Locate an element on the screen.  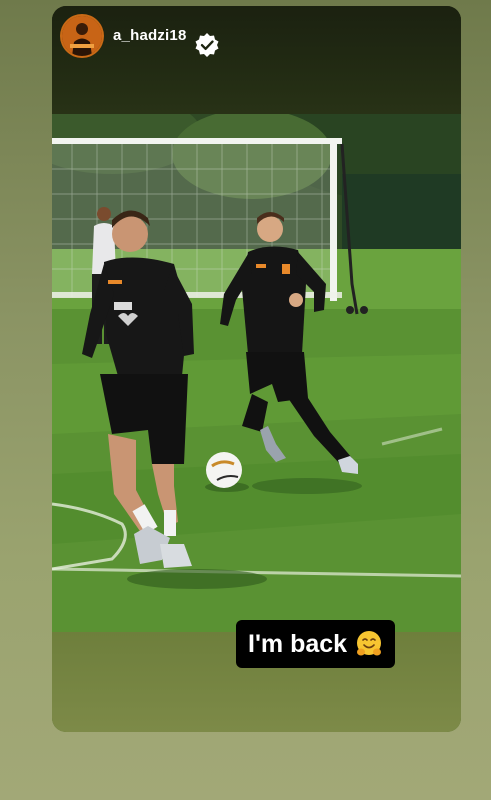
story-header: a_hadzi18 is located at coordinates (256, 60).